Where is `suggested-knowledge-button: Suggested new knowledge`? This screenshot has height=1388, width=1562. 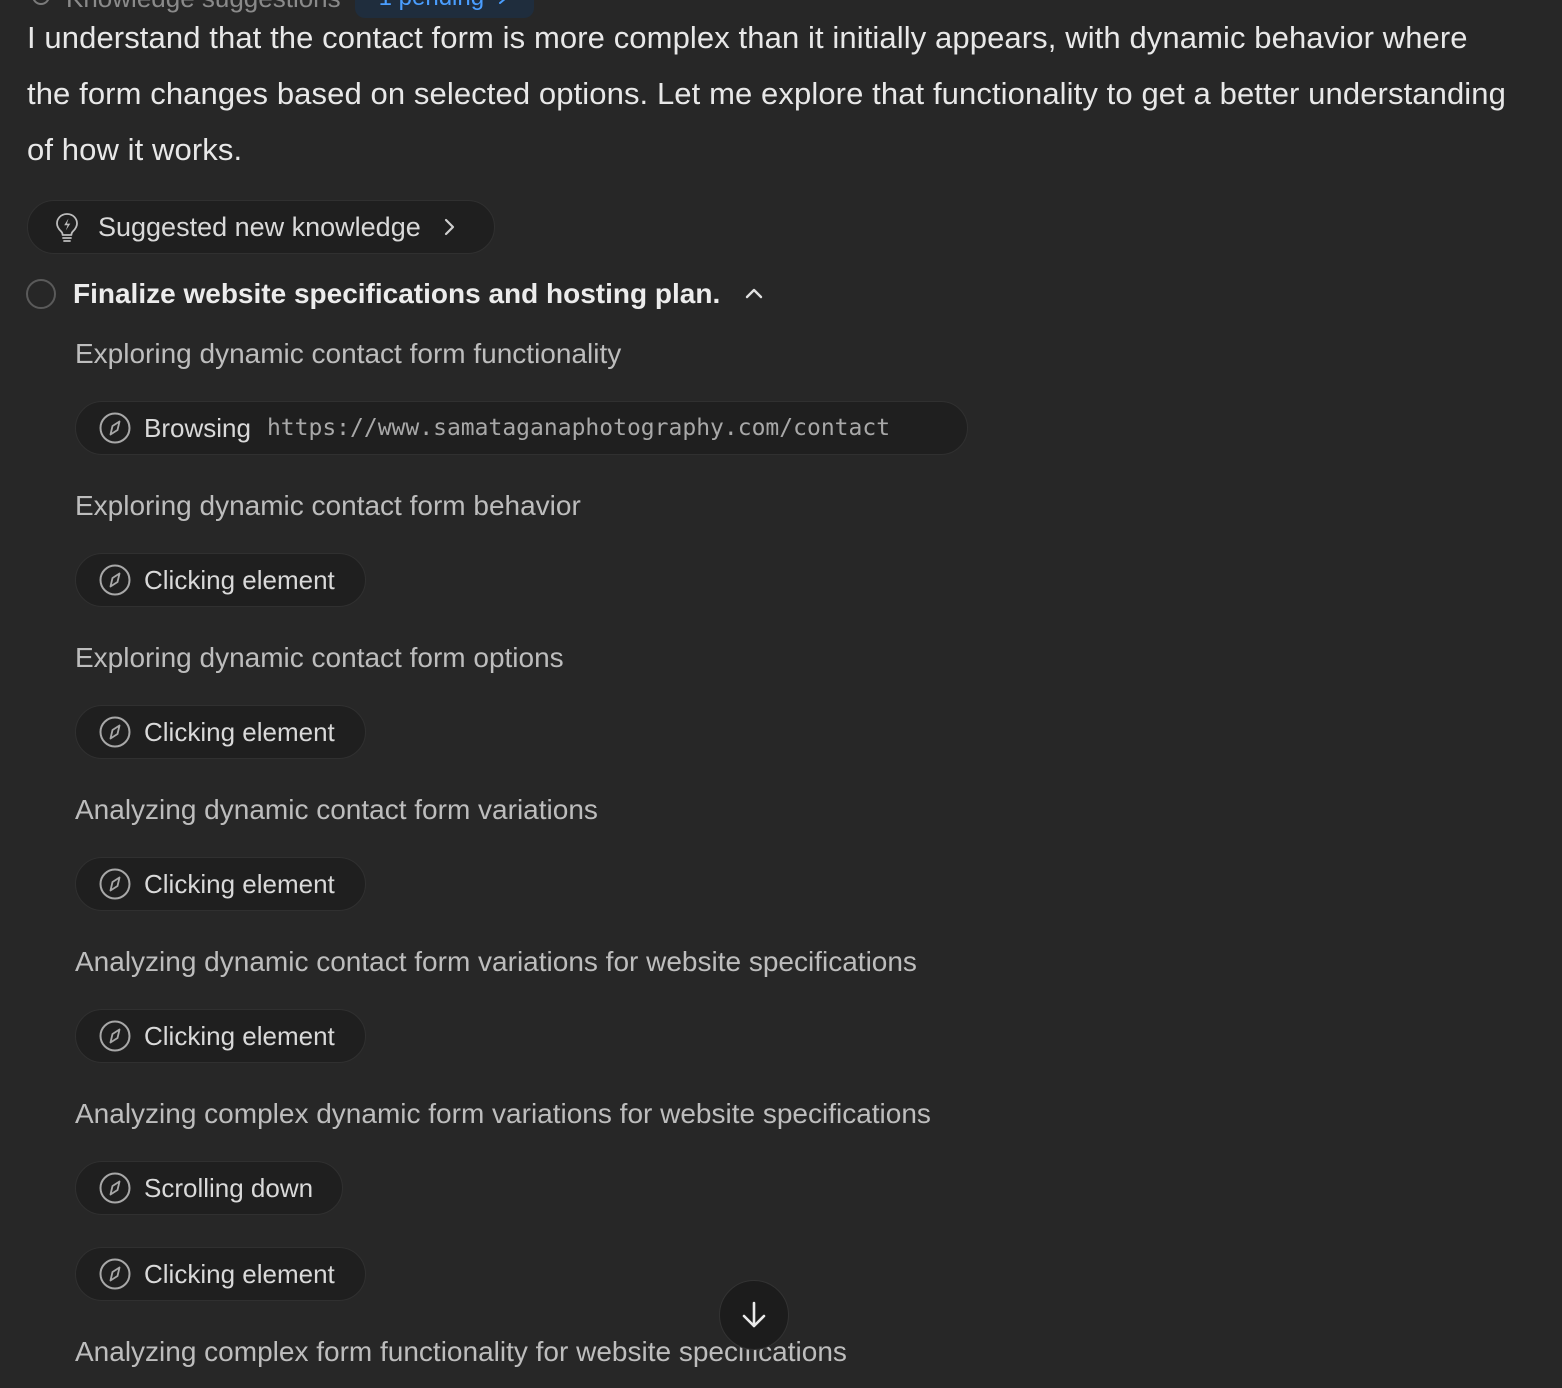
suggested-knowledge-button: Suggested new knowledge is located at coordinates (261, 227).